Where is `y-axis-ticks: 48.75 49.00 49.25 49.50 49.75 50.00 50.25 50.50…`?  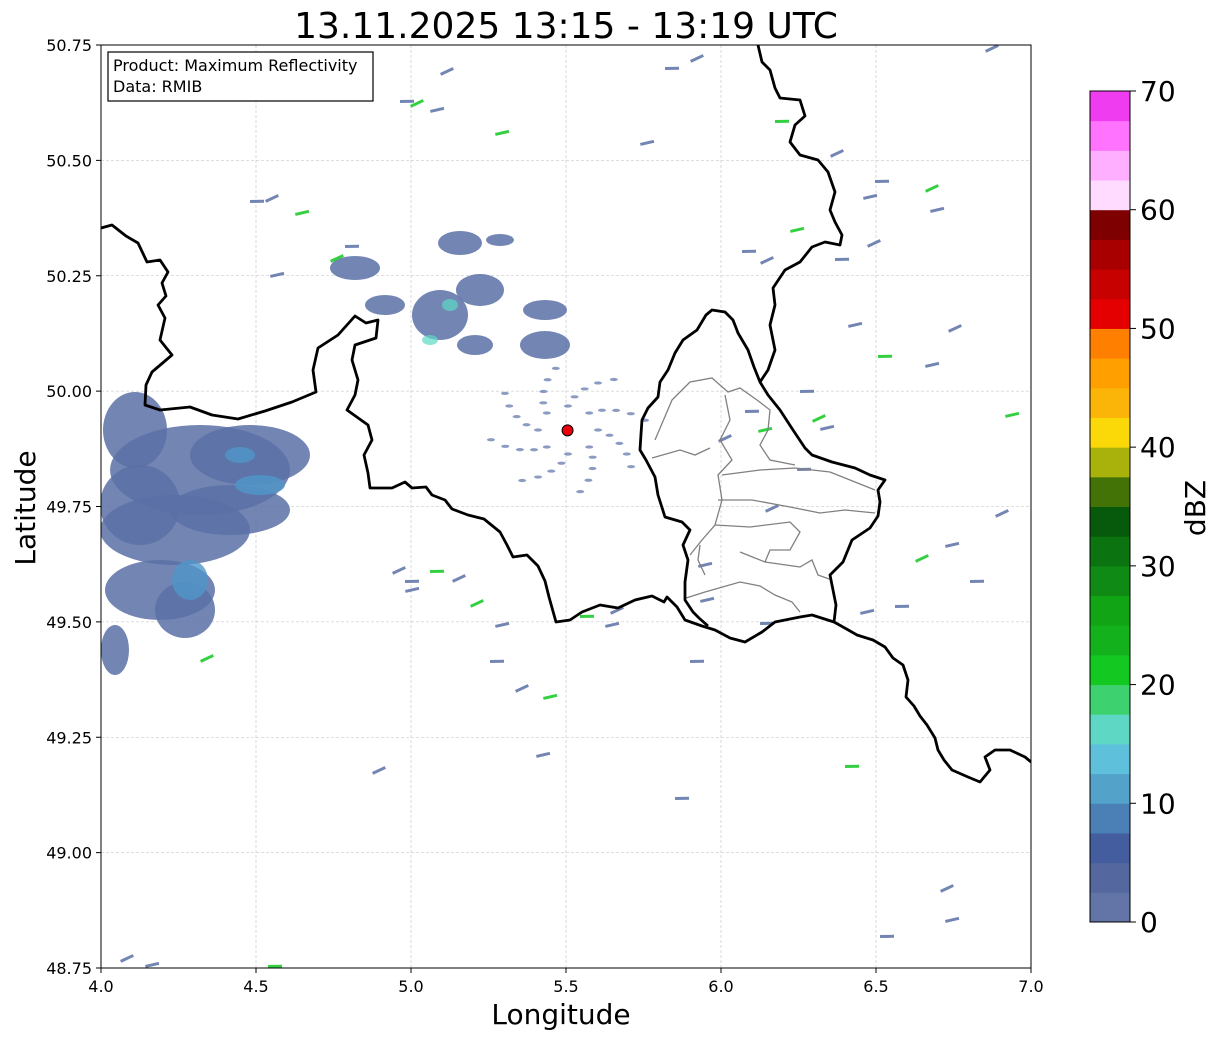 y-axis-ticks: 48.75 49.00 49.25 49.50 49.75 50.00 50.25 50.50… is located at coordinates (73, 507).